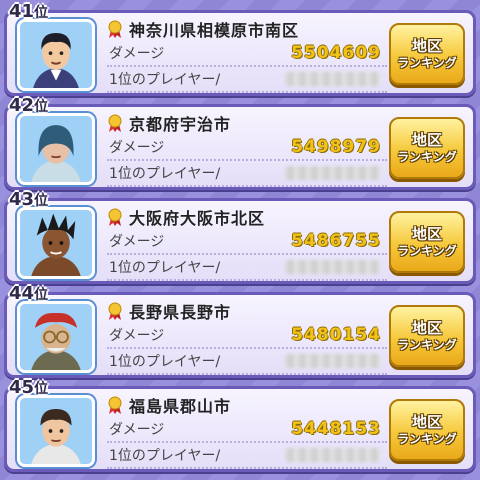  Describe the element at coordinates (247, 244) in the screenshot. I see `entry-info: 大阪府大阪市北区 ダメージ 5486755 1位のプレイヤー/` at that location.